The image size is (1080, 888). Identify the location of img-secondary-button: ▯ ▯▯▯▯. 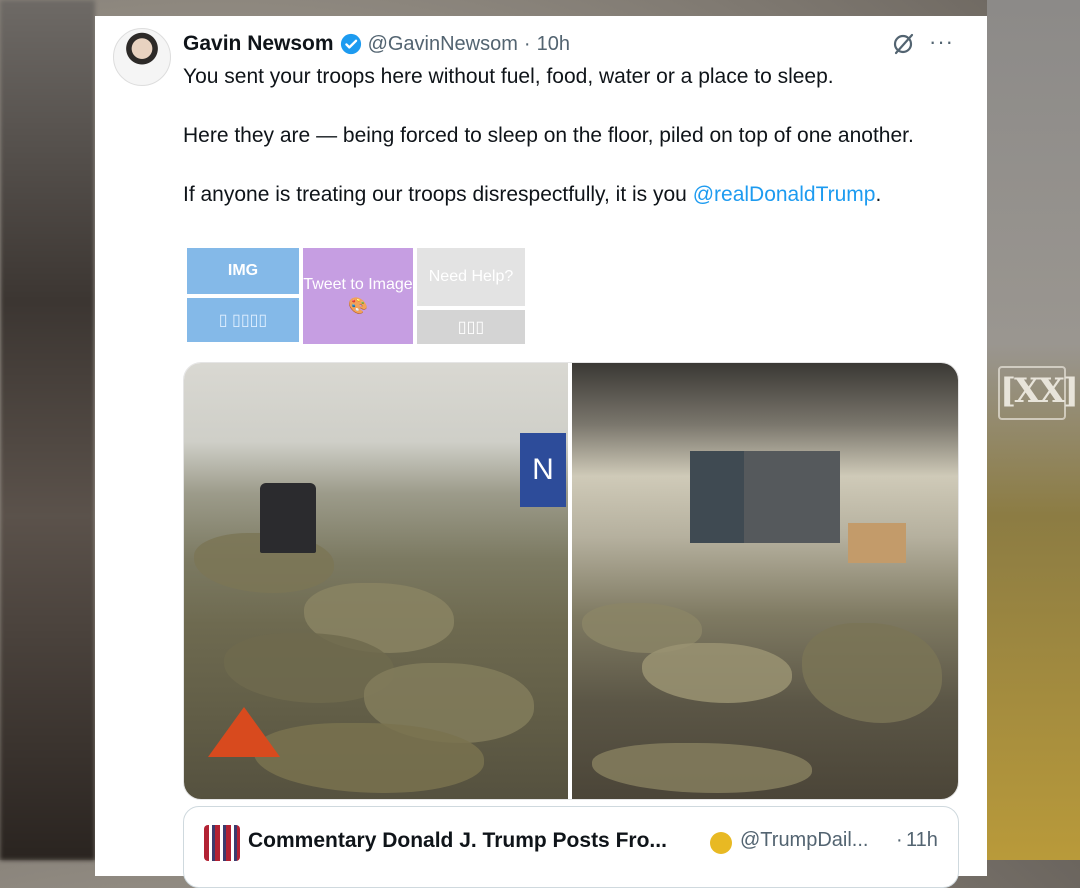
(243, 320).